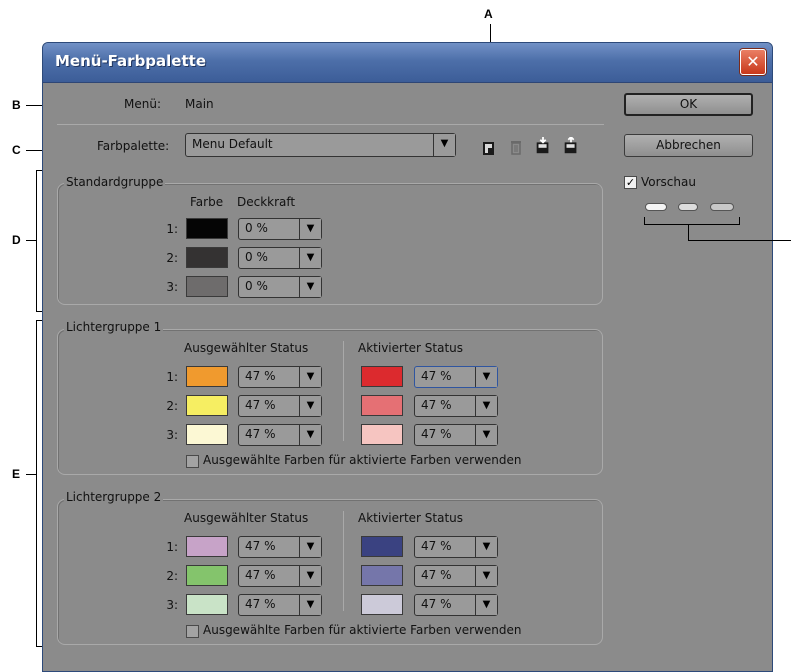  What do you see at coordinates (692, 224) in the screenshot?
I see `callout-f-bracket` at bounding box center [692, 224].